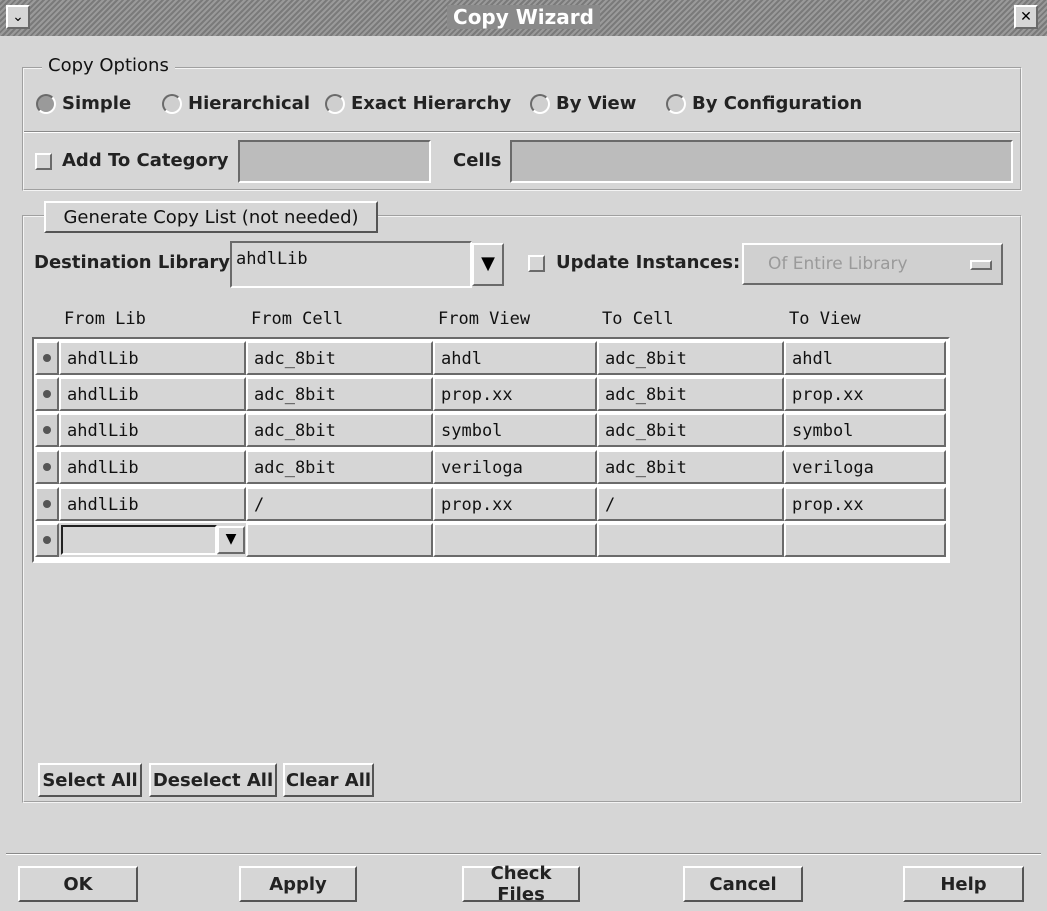 The width and height of the screenshot is (1047, 911). Describe the element at coordinates (105, 319) in the screenshot. I see `header-from-lib: From Lib` at that location.